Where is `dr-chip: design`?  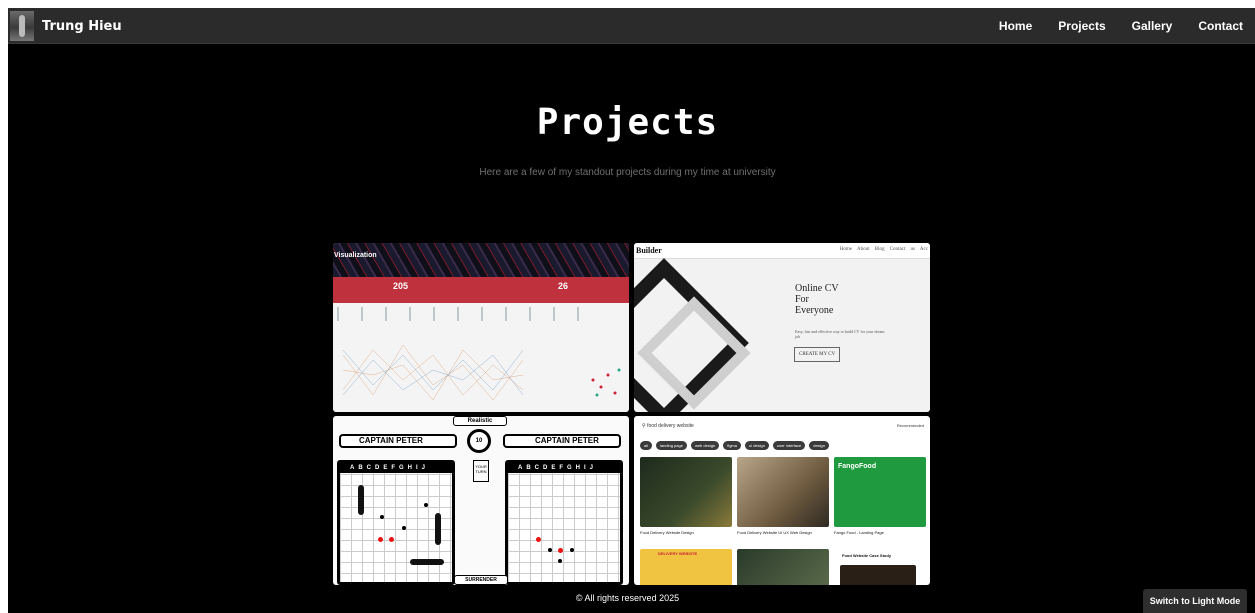
dr-chip: design is located at coordinates (819, 445).